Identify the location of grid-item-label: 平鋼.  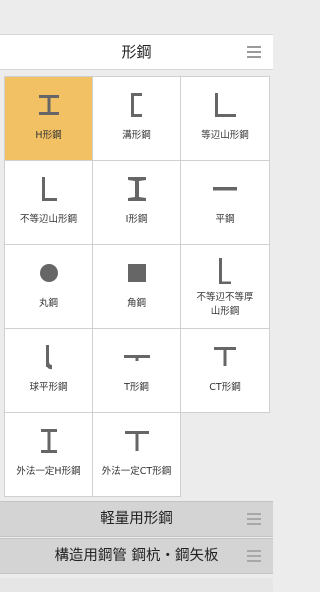
(225, 219).